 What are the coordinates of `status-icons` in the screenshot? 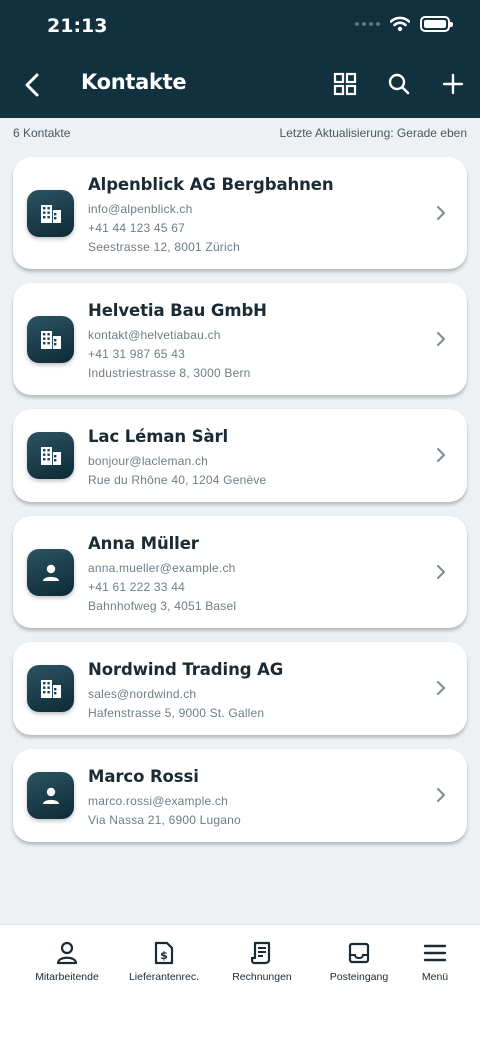 It's located at (404, 24).